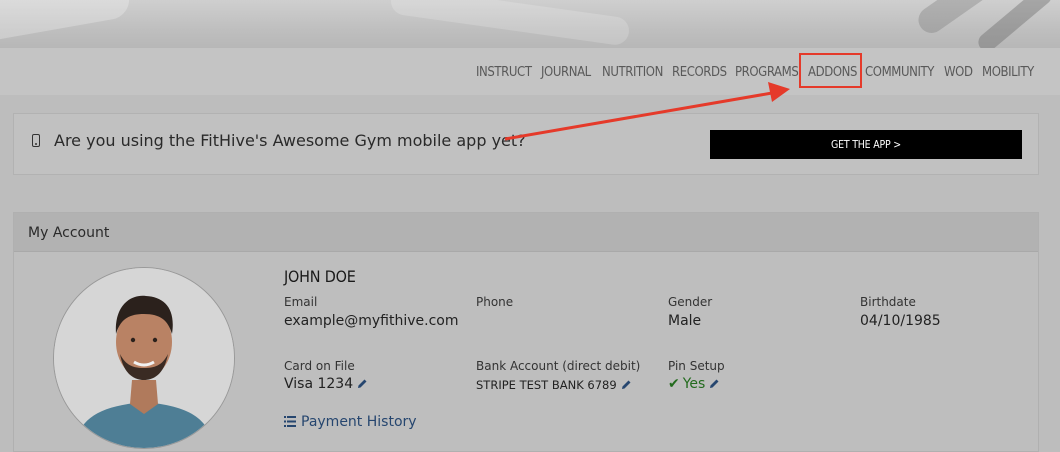 The height and width of the screenshot is (452, 1060). I want to click on phone-label: Phone, so click(495, 302).